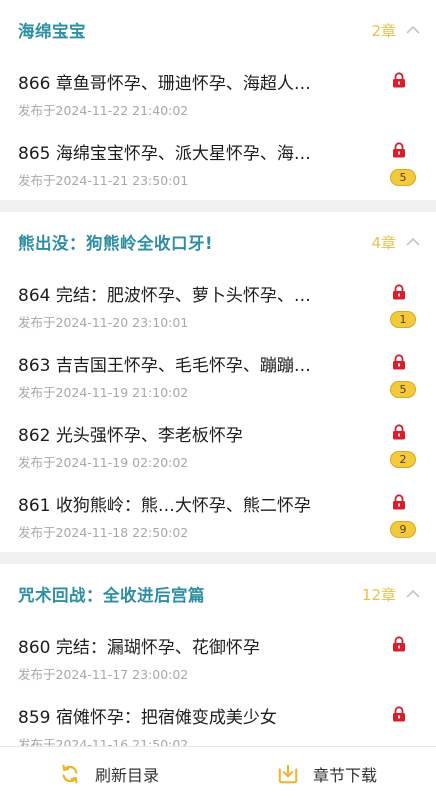 The width and height of the screenshot is (436, 800). I want to click on chapter-publish-date: 发布于2024-11-16 21:50:02, so click(103, 741).